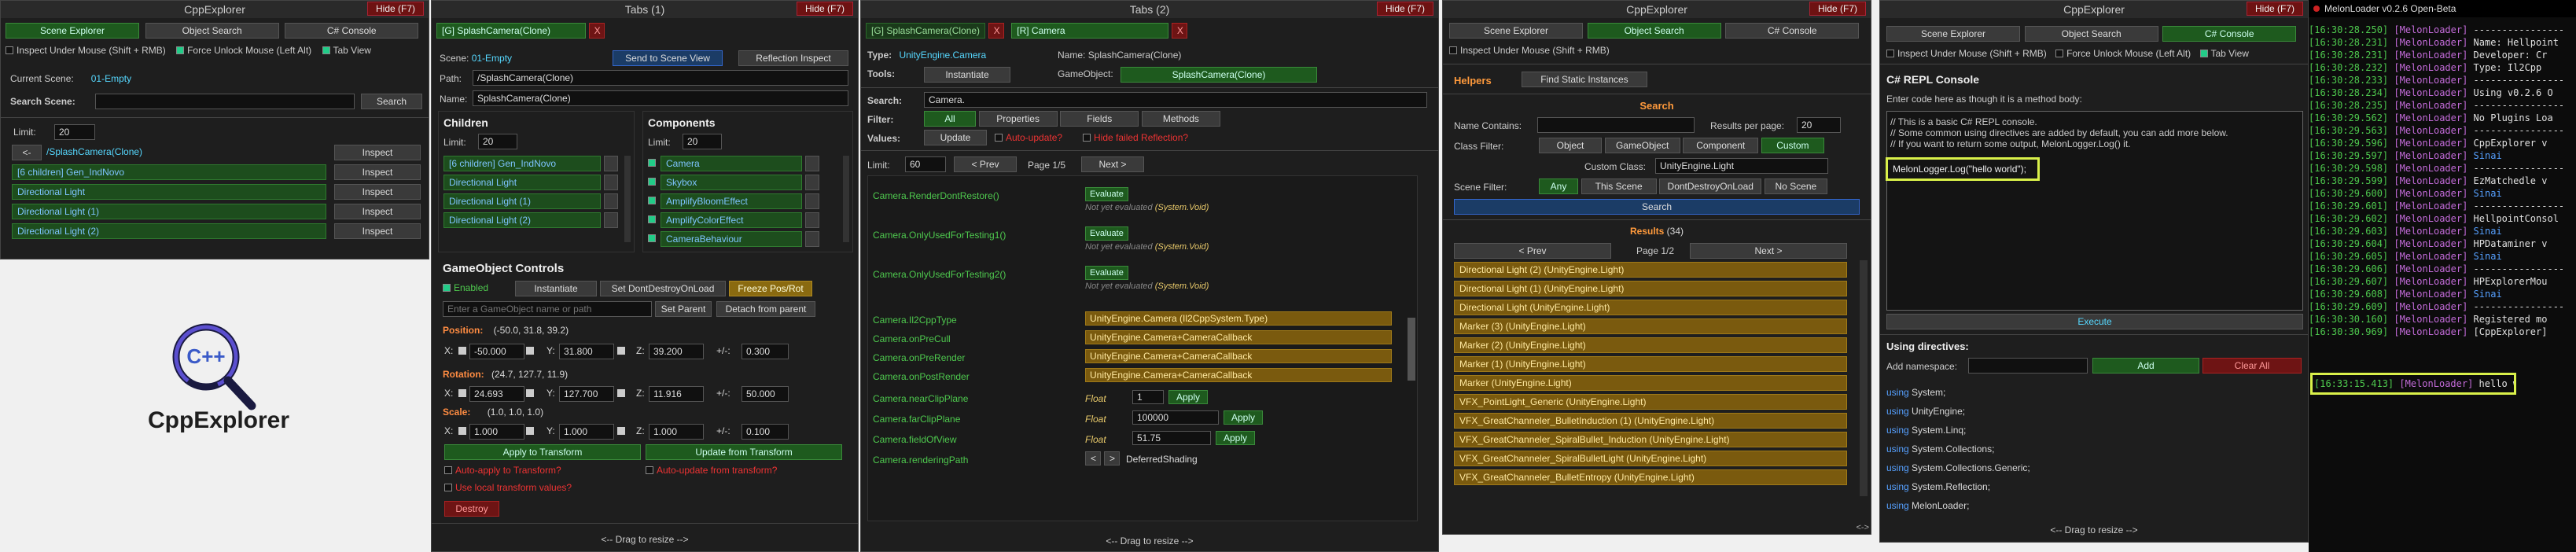  Describe the element at coordinates (660, 98) in the screenshot. I see `name-input` at that location.